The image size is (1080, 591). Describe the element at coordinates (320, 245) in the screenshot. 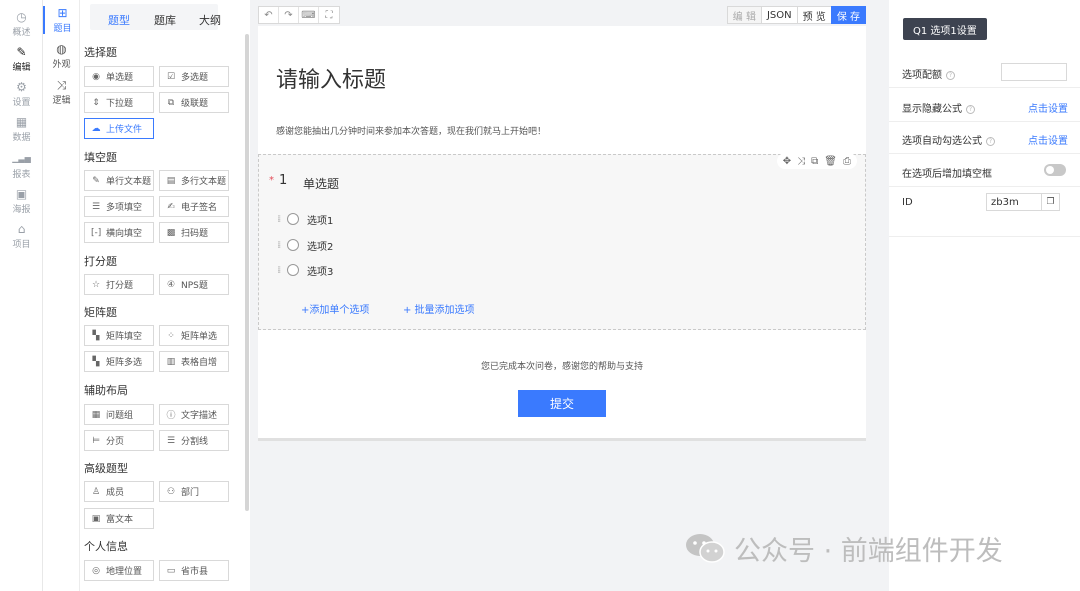

I see `option-label: 选项2` at that location.